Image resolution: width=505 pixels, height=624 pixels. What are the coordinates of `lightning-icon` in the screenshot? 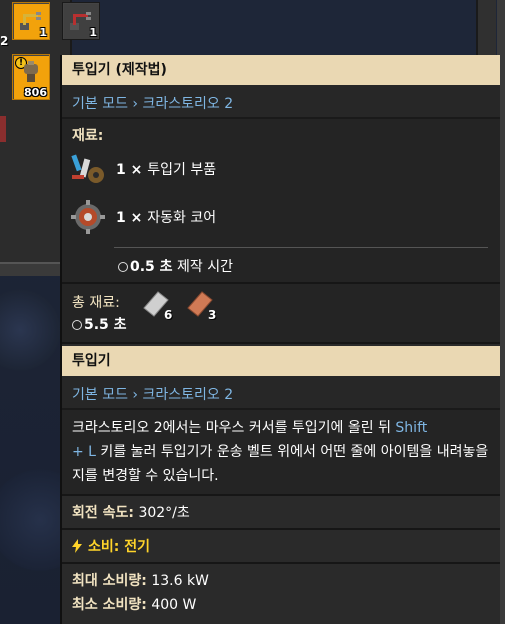 It's located at (77, 546).